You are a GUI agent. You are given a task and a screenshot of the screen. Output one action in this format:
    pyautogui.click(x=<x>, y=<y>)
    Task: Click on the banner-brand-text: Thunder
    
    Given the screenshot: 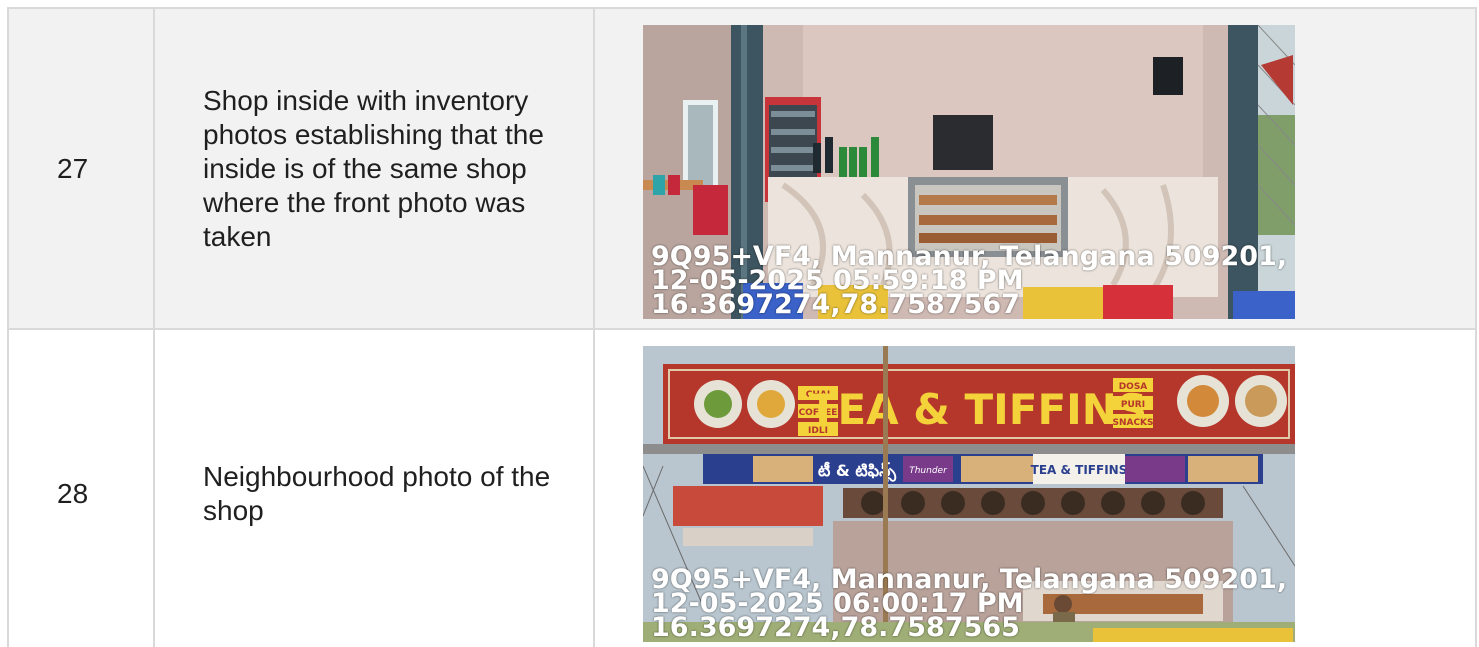 What is the action you would take?
    pyautogui.click(x=928, y=471)
    